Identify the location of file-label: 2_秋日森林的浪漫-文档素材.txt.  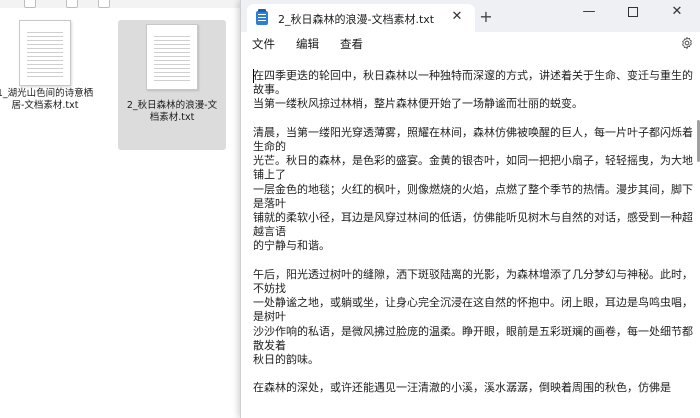
(172, 111).